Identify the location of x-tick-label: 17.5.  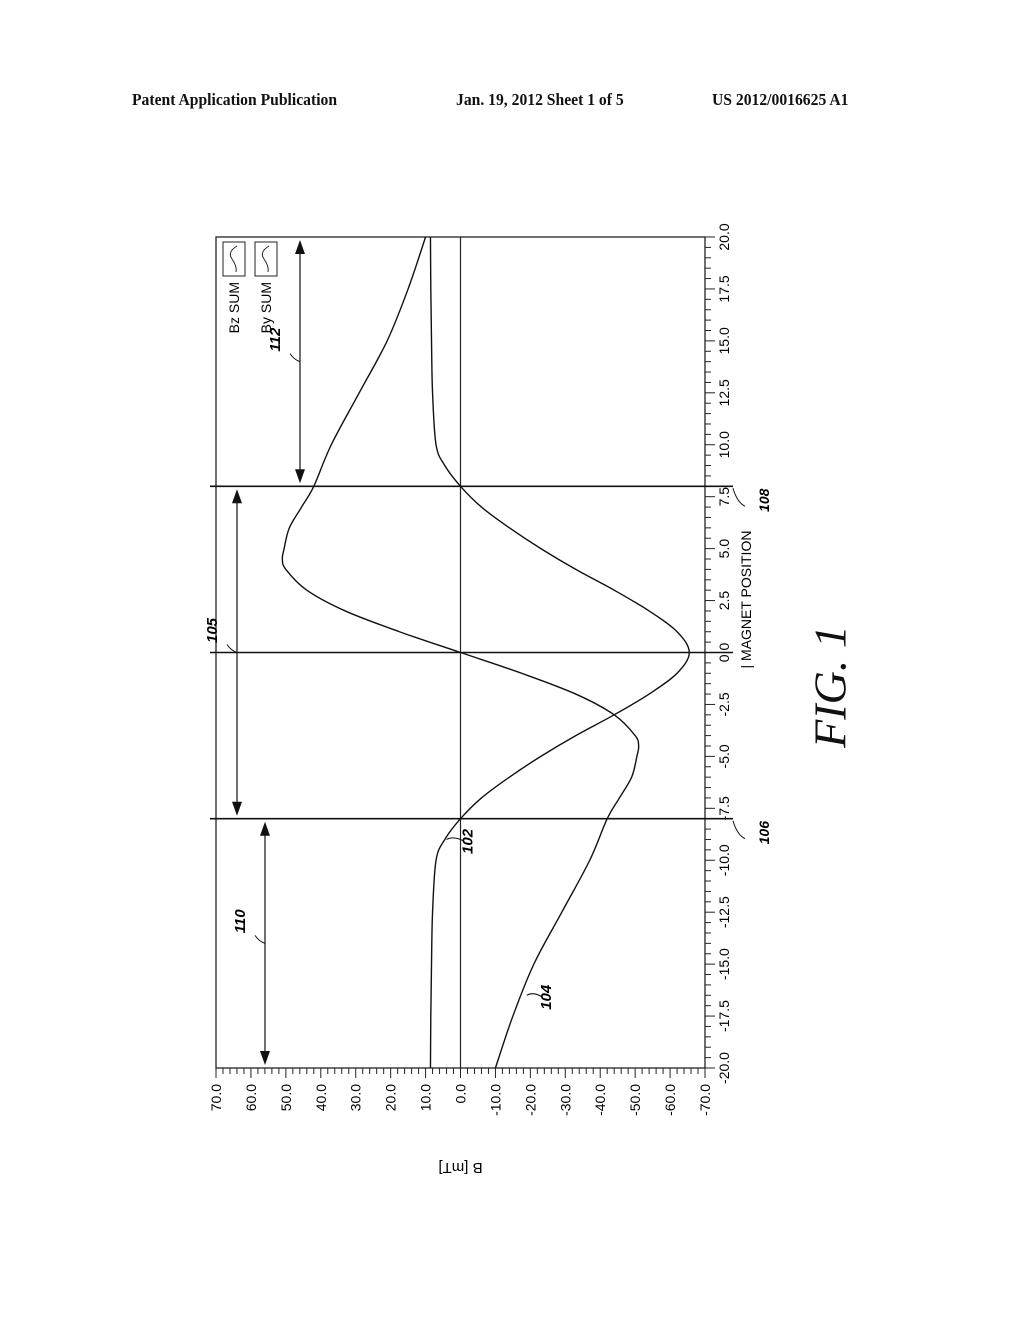
(724, 288).